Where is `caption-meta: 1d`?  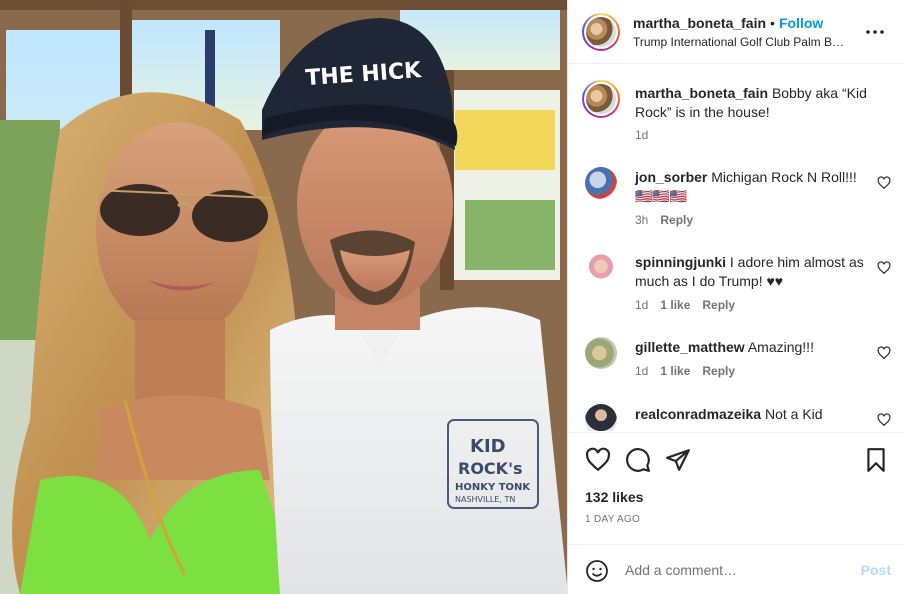
caption-meta: 1d is located at coordinates (647, 135).